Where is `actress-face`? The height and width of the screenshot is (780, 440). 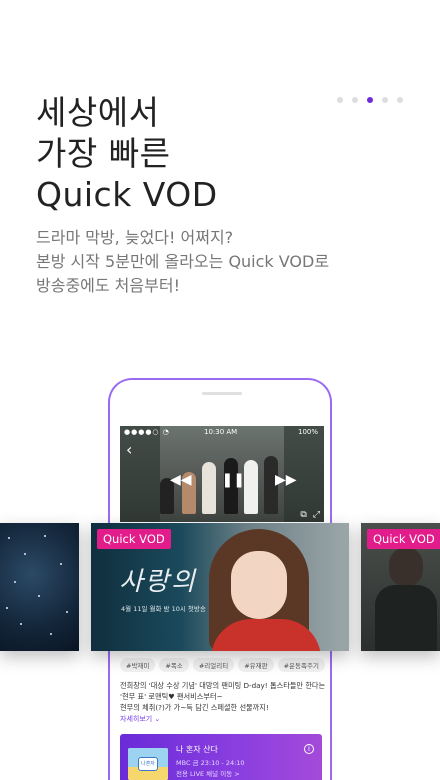 actress-face is located at coordinates (259, 585).